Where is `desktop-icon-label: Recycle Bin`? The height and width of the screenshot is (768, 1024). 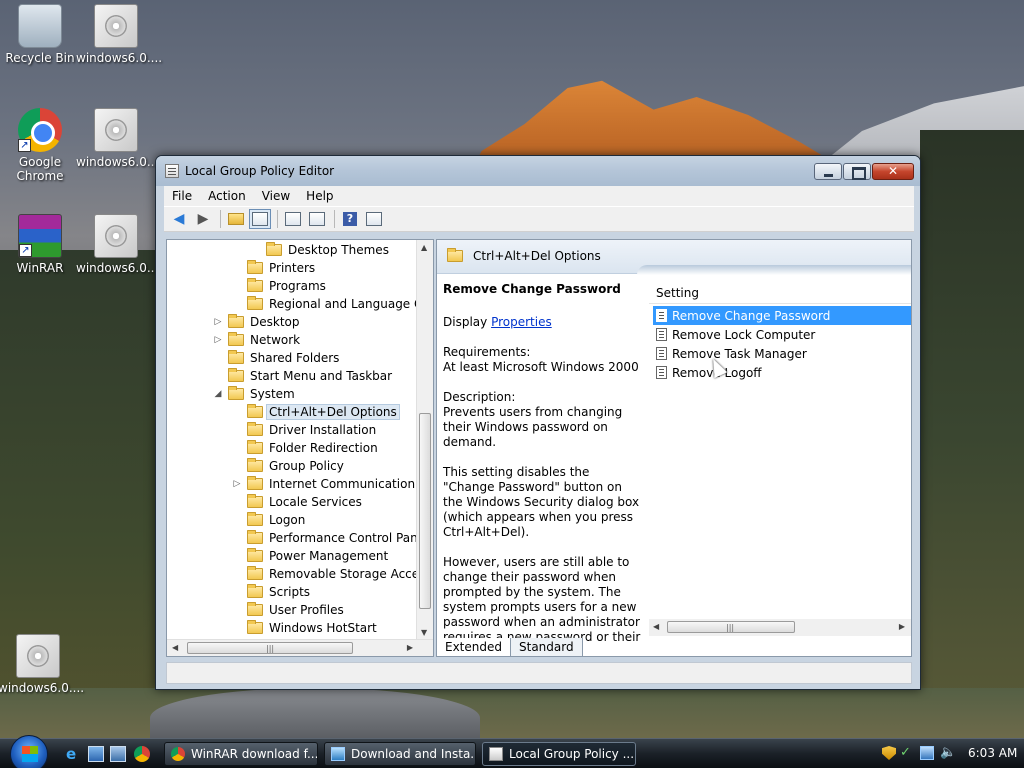
desktop-icon-label: Recycle Bin is located at coordinates (40, 58).